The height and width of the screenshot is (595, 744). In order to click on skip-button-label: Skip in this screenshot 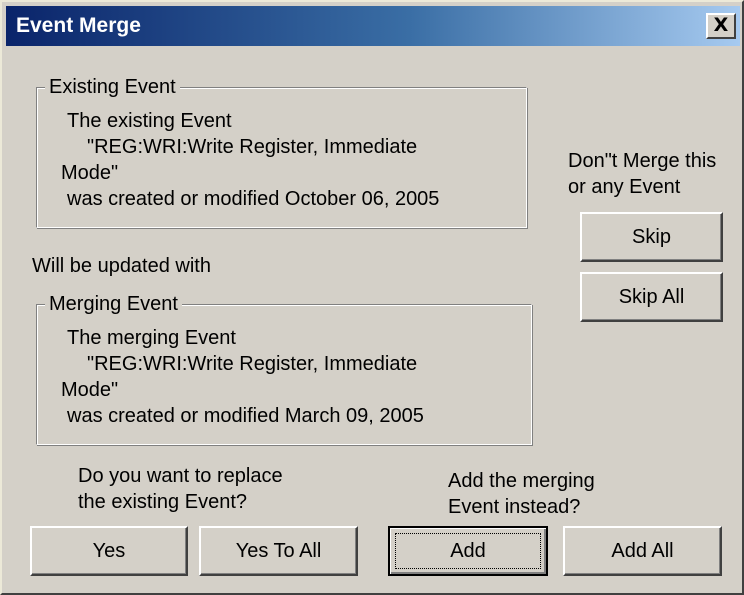, I will do `click(651, 237)`.